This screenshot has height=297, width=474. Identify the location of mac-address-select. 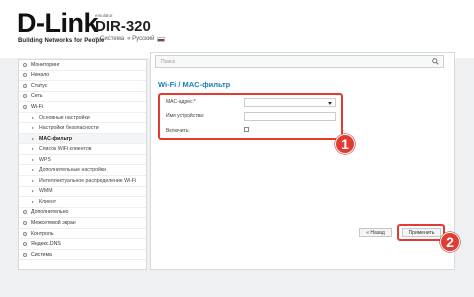
(290, 102).